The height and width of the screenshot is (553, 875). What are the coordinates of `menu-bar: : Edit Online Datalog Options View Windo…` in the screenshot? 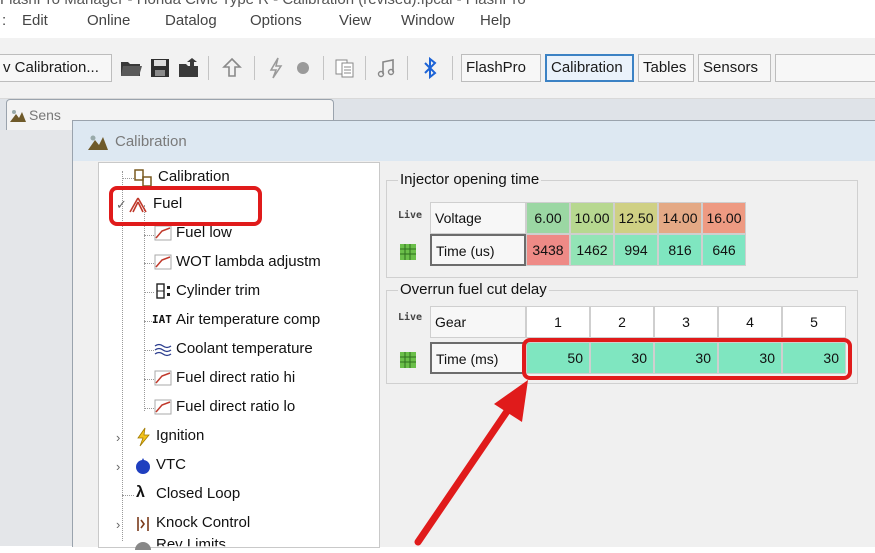 It's located at (437, 22).